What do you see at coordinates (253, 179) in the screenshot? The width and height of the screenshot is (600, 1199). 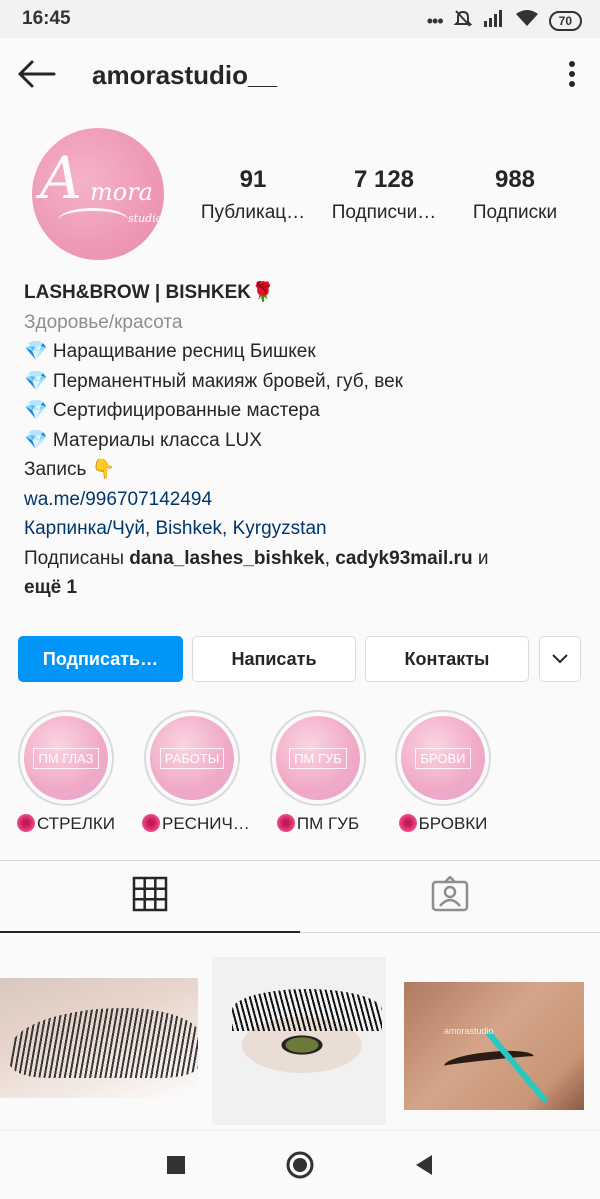 I see `stat-posts-count: 91` at bounding box center [253, 179].